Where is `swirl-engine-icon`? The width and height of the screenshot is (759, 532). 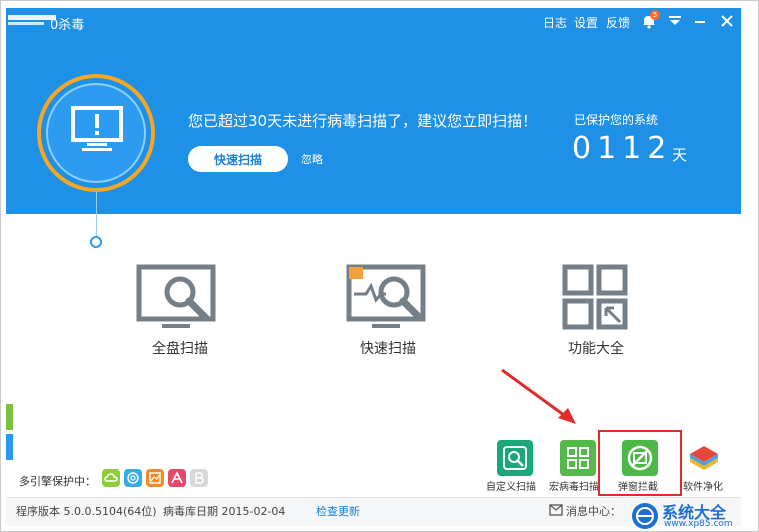 swirl-engine-icon is located at coordinates (133, 478).